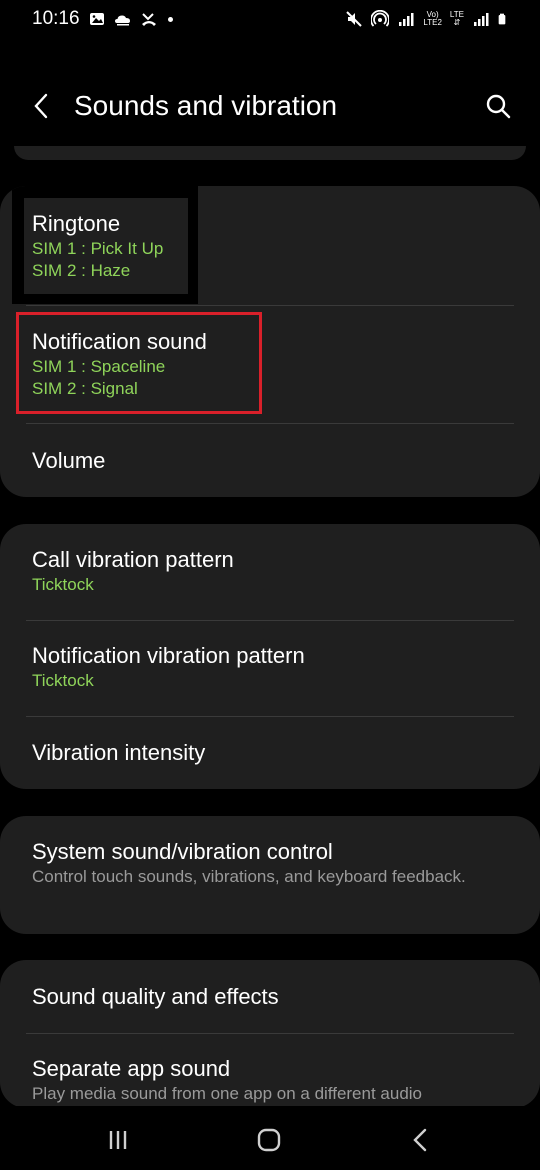 The image size is (540, 1170). What do you see at coordinates (270, 20) in the screenshot?
I see `status-bar: 10:16 Vo) LTE2 LTE ⇵` at bounding box center [270, 20].